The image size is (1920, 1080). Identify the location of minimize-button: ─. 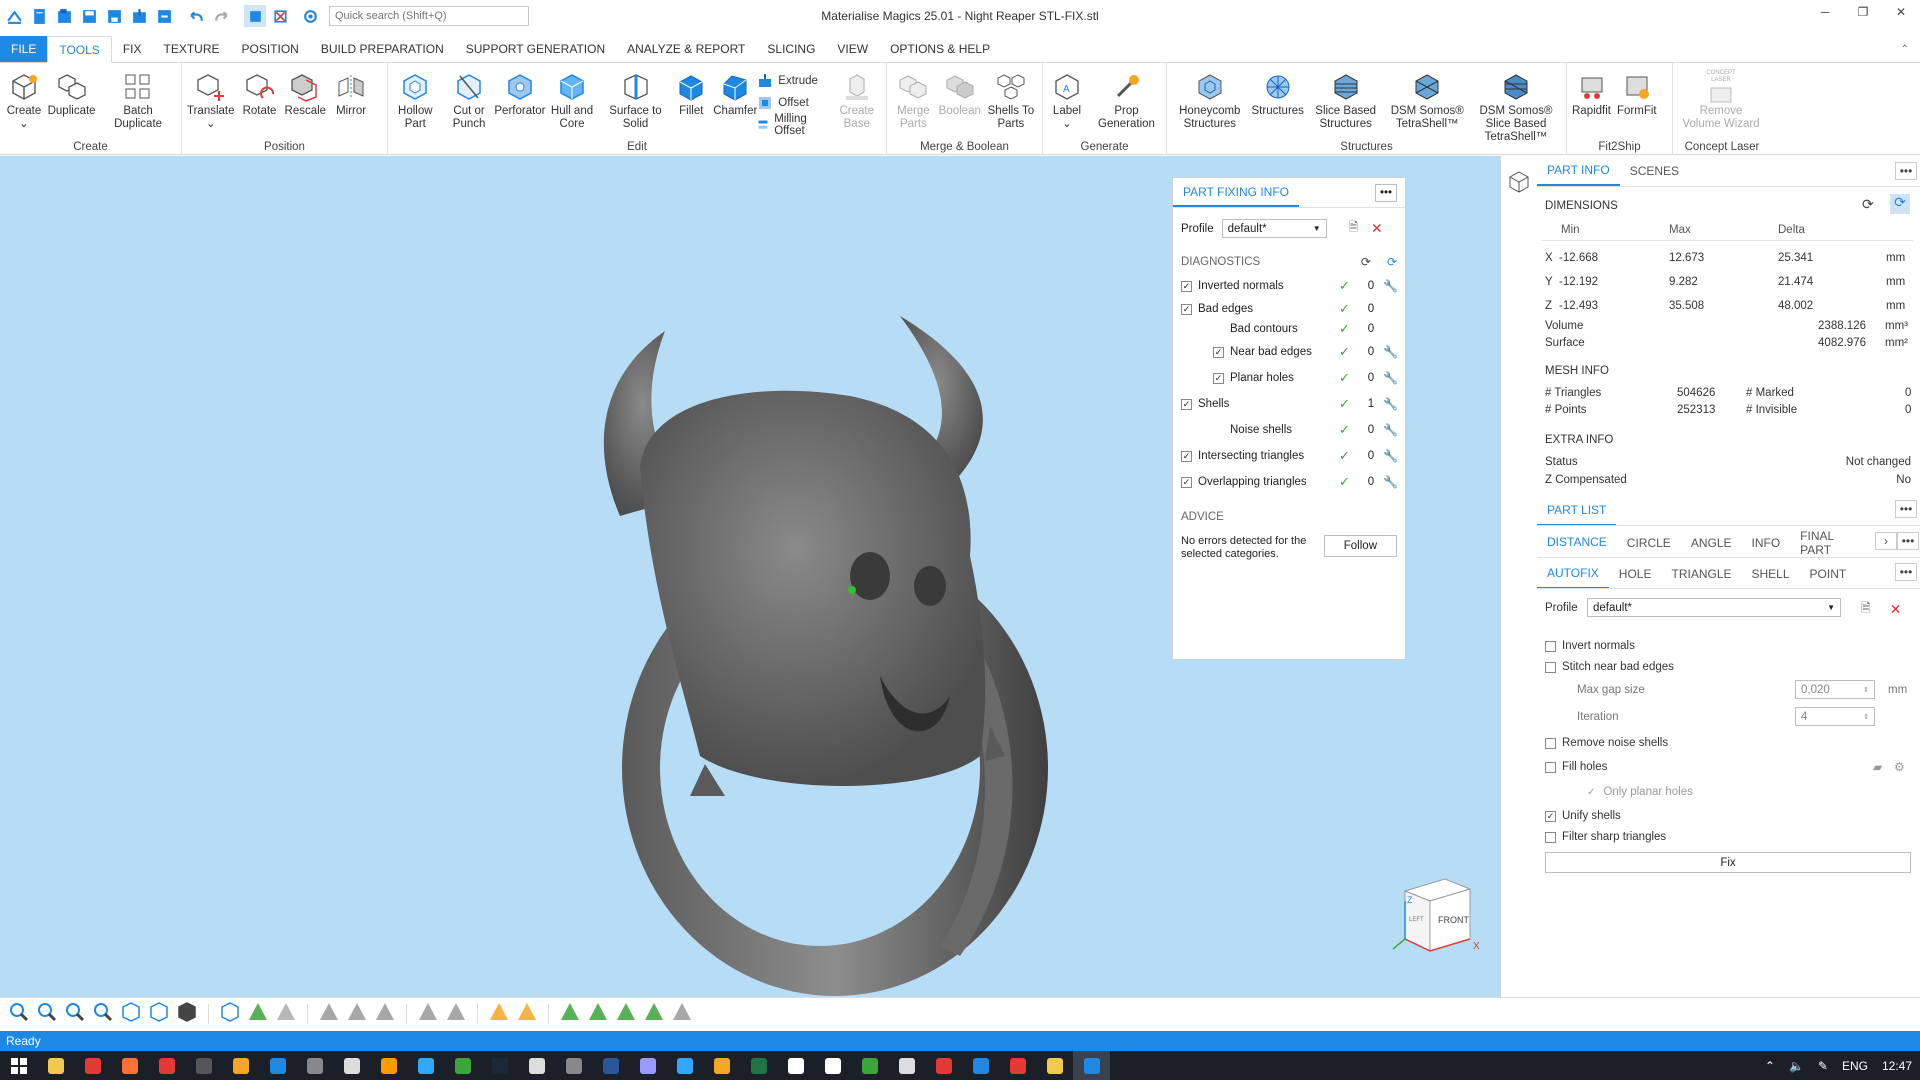
(1825, 12).